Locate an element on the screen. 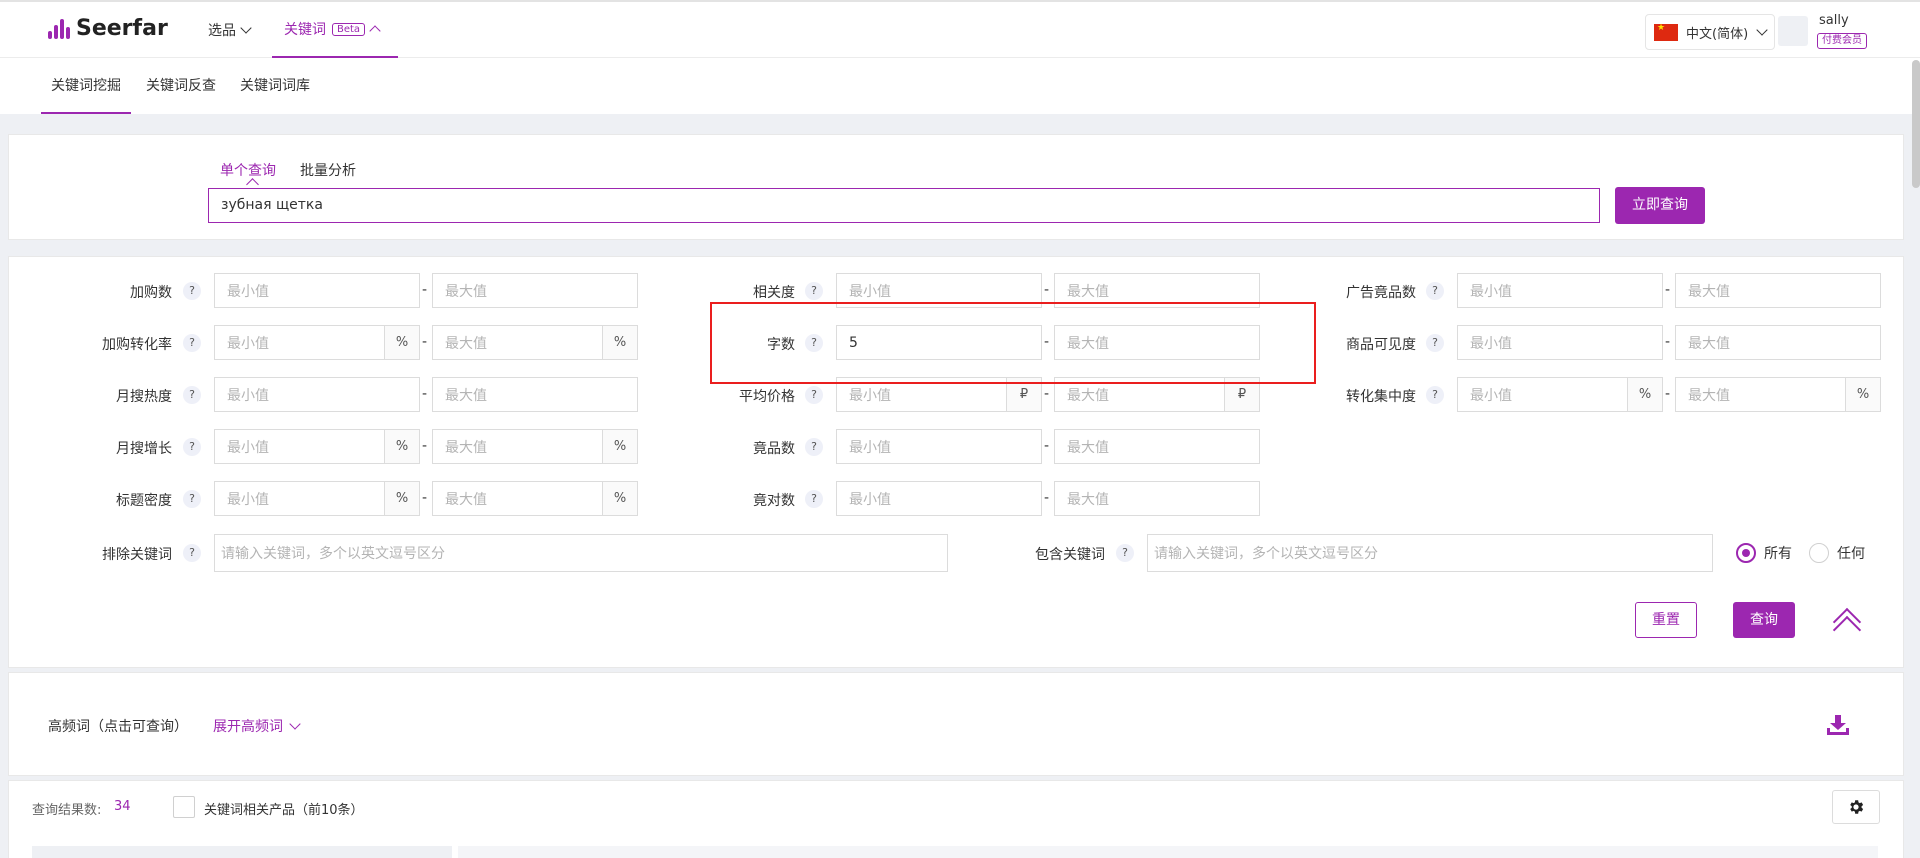 This screenshot has height=858, width=1920. expand-label: 展开高频词 is located at coordinates (248, 727).